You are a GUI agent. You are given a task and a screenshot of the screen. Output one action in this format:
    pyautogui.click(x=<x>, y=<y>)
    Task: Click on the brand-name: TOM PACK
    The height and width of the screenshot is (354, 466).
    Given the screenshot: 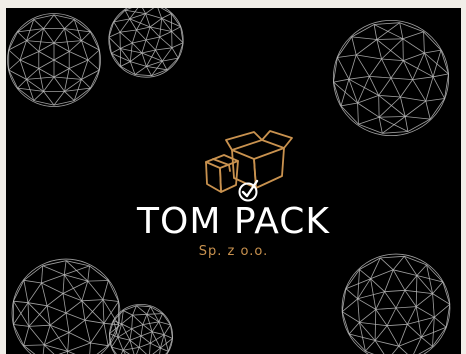 What is the action you would take?
    pyautogui.click(x=233, y=221)
    